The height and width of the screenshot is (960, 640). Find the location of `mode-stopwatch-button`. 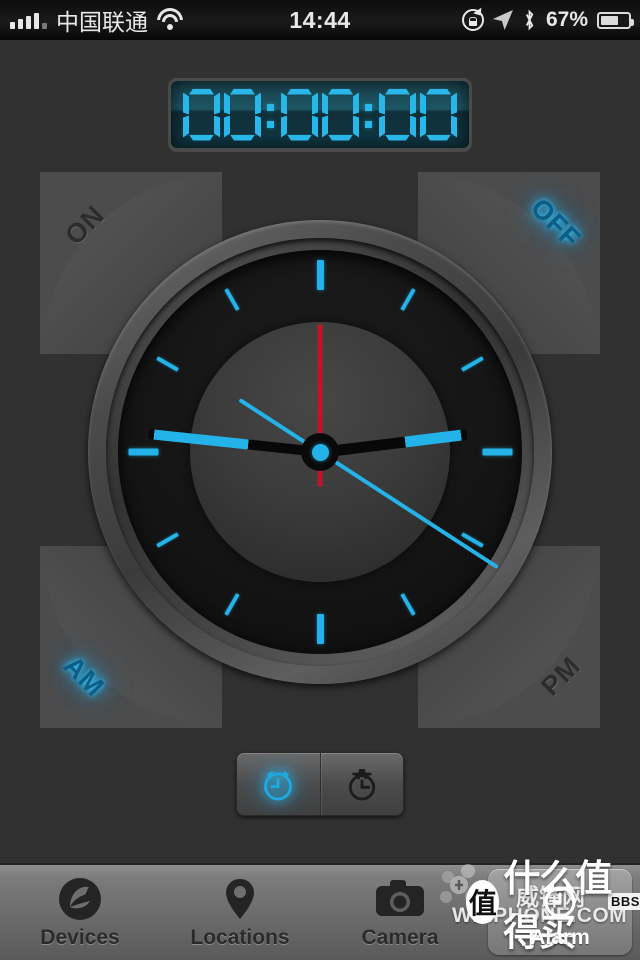

mode-stopwatch-button is located at coordinates (361, 784).